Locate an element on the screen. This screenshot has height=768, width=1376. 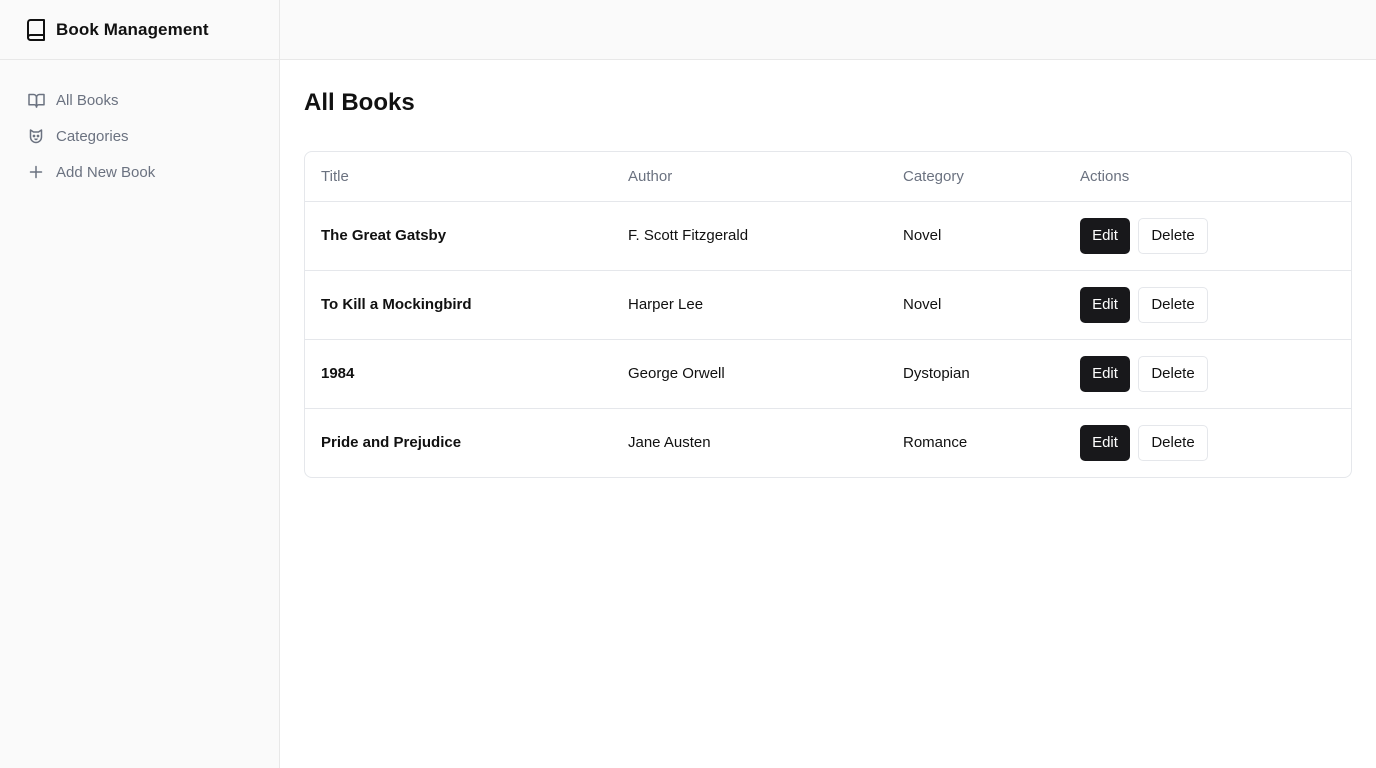
book-author: George Orwell is located at coordinates (749, 374).